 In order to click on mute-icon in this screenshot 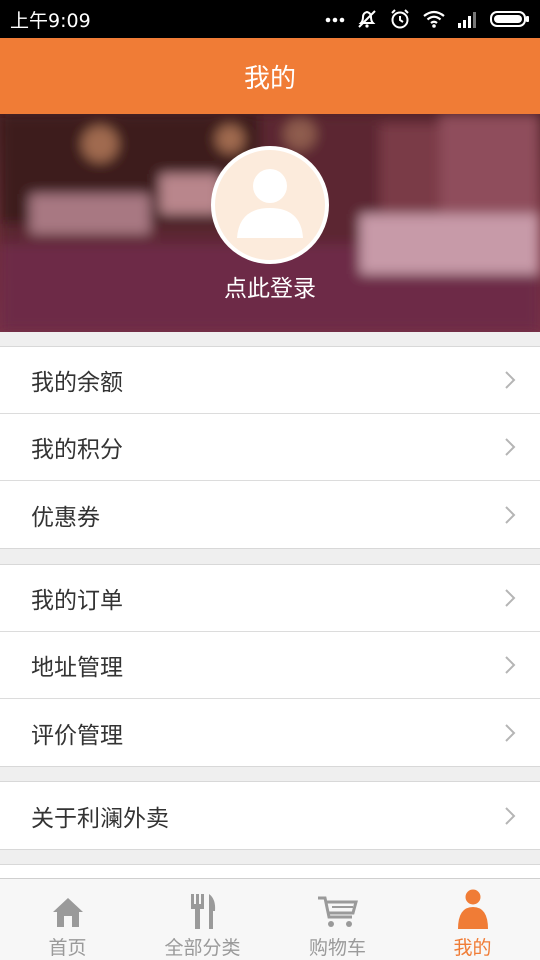, I will do `click(367, 19)`.